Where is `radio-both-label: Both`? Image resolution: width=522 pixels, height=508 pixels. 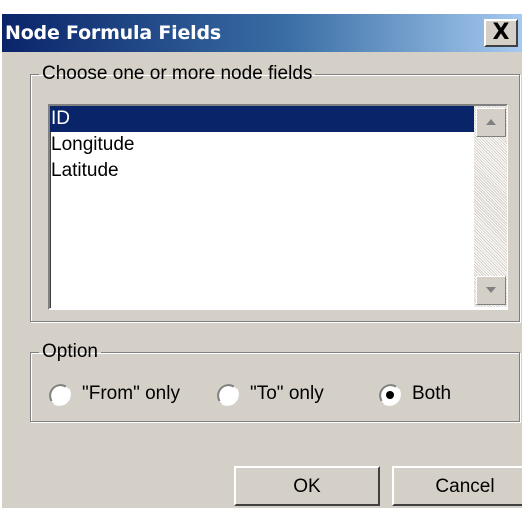
radio-both-label: Both is located at coordinates (432, 393).